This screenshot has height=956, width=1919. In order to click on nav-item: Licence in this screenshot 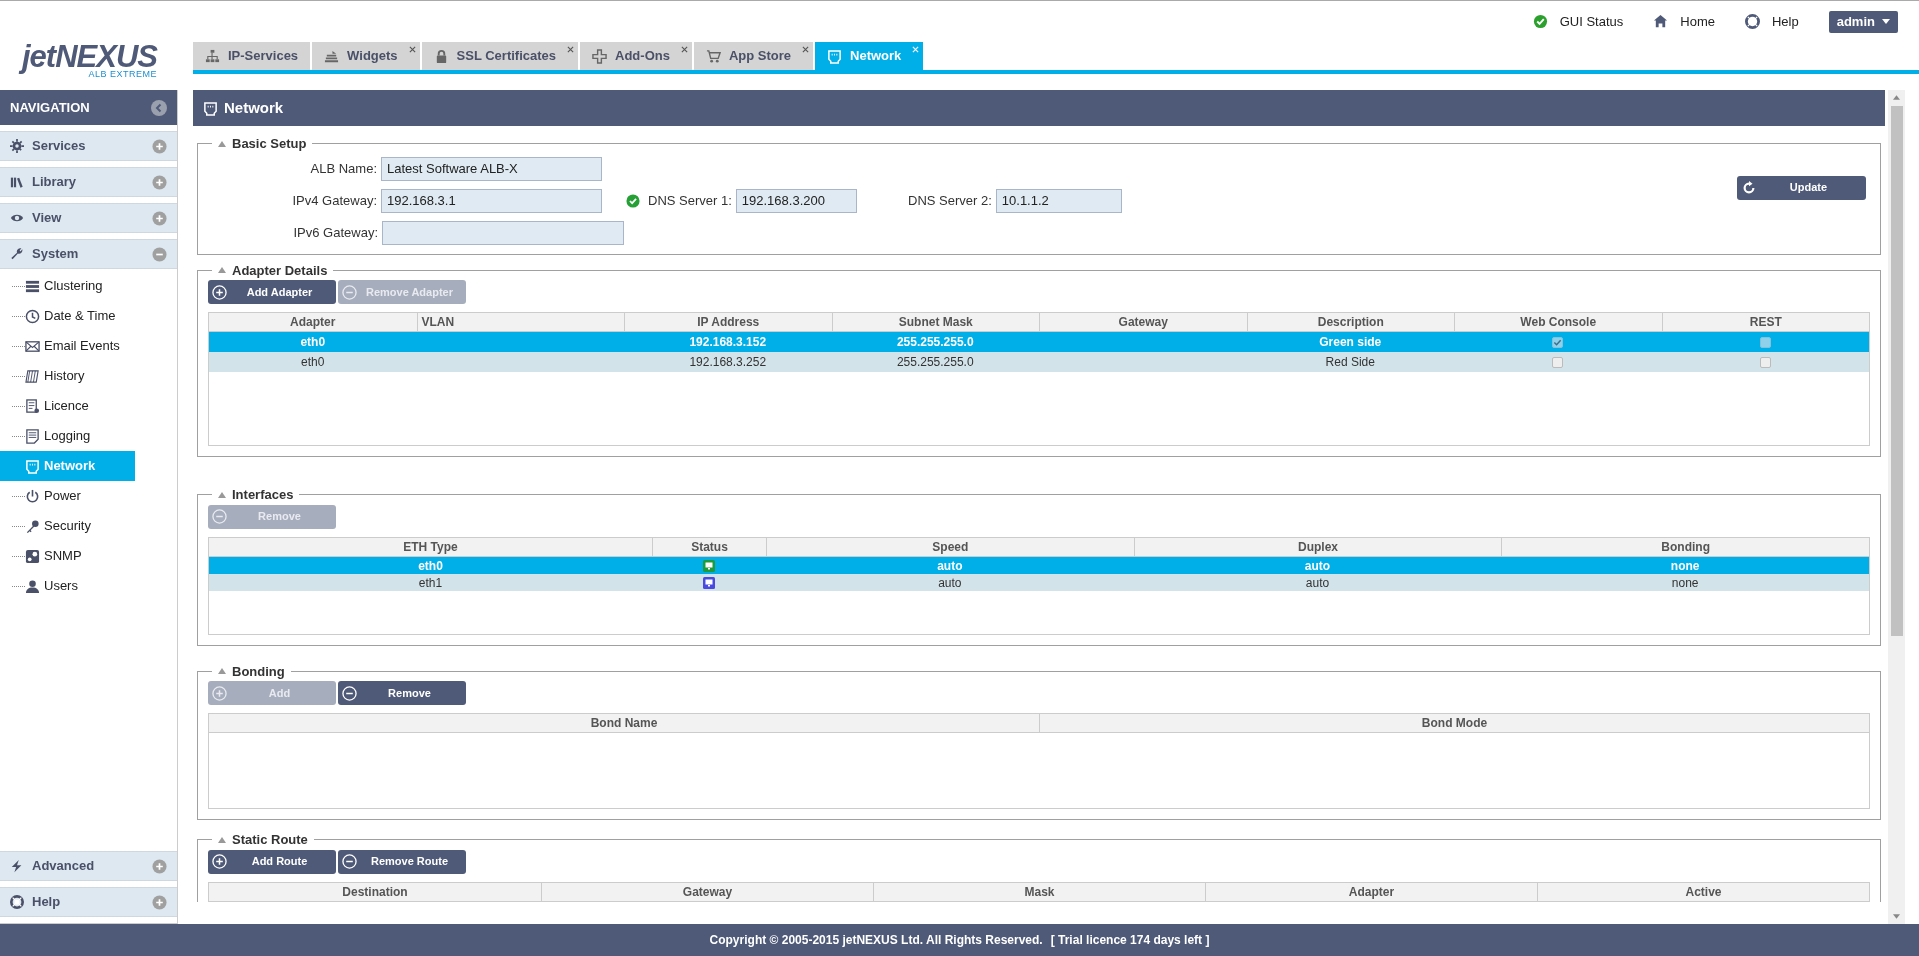, I will do `click(57, 406)`.